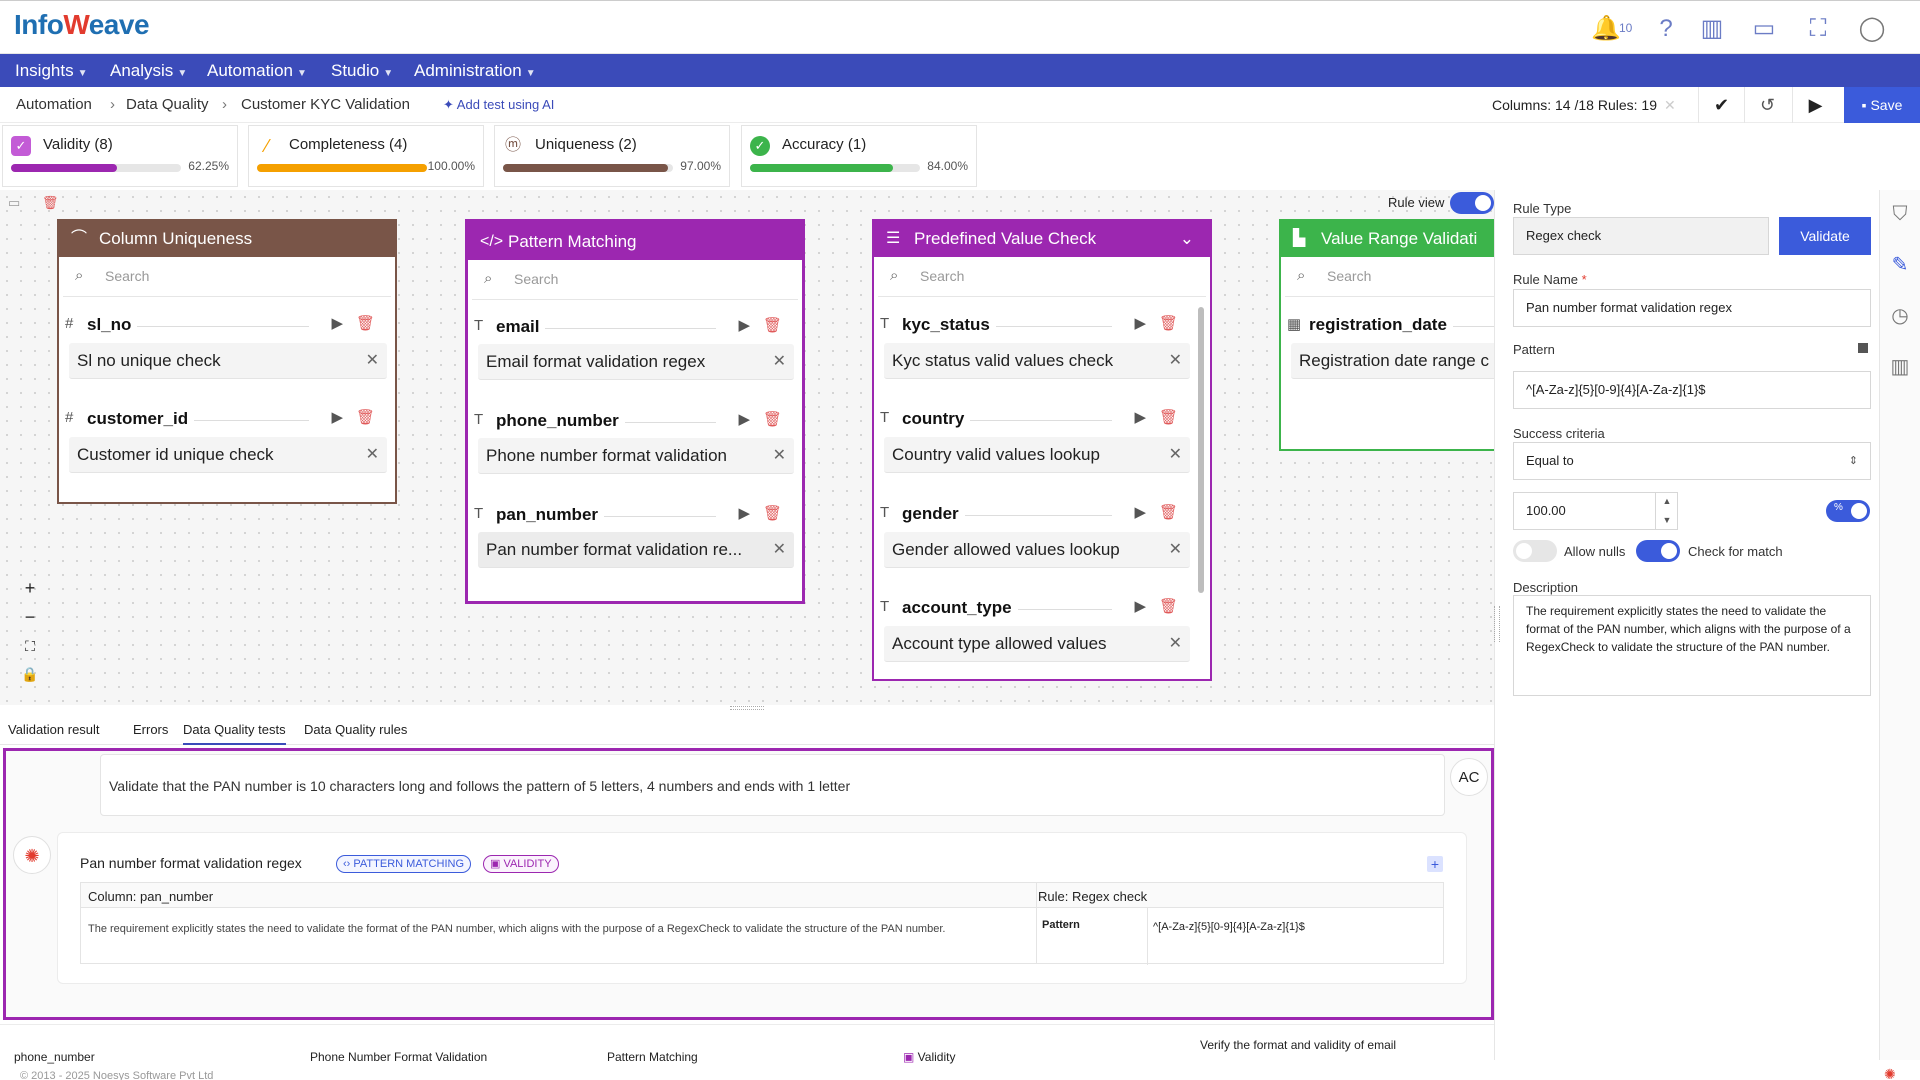 The height and width of the screenshot is (1080, 1920). What do you see at coordinates (635, 241) in the screenshot?
I see `card-header: </> Pattern Matching` at bounding box center [635, 241].